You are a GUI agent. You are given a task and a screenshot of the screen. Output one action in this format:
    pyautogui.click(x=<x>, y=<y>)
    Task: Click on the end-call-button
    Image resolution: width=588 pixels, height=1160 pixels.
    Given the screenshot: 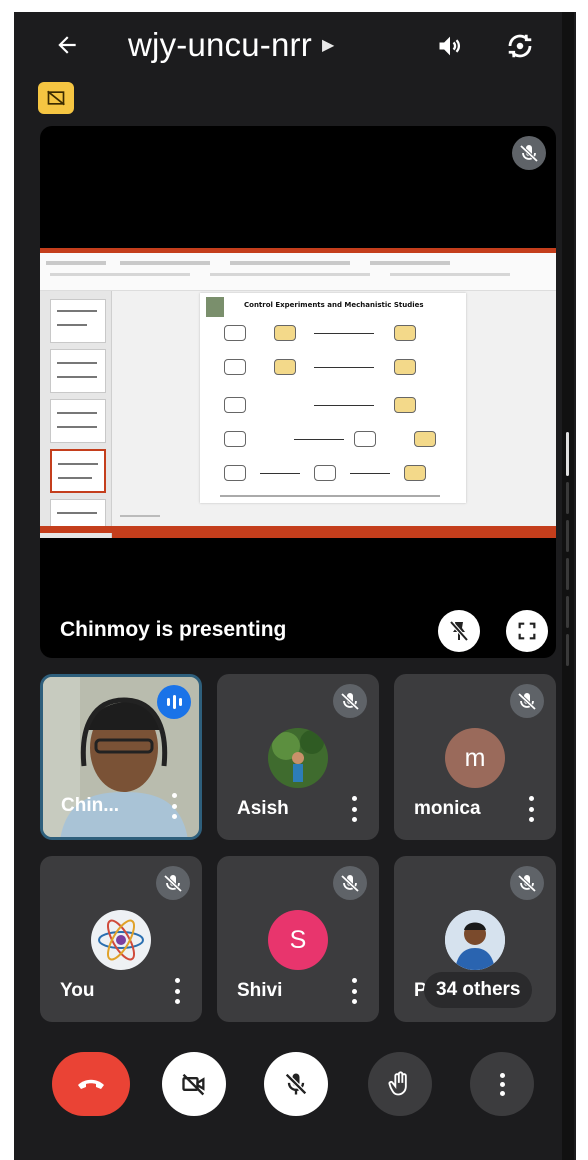 What is the action you would take?
    pyautogui.click(x=91, y=1084)
    